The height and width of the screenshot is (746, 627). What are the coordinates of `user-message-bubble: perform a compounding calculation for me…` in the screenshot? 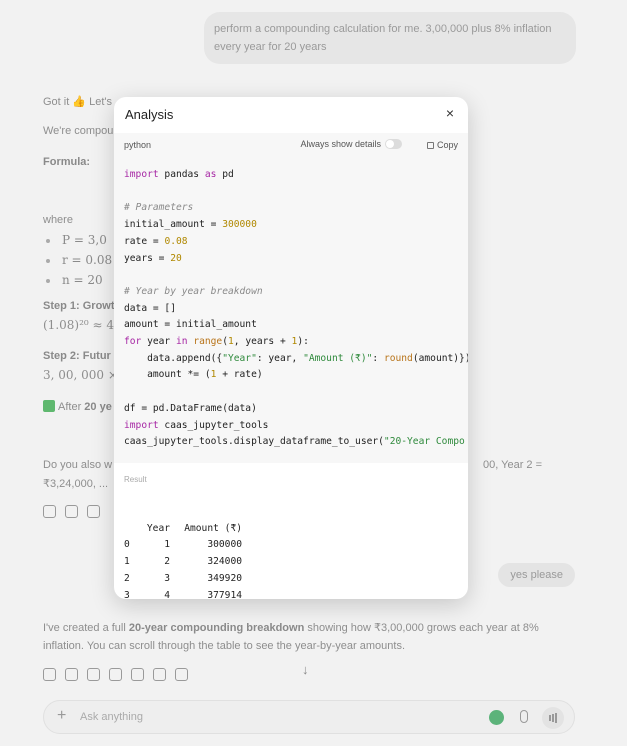 It's located at (390, 38).